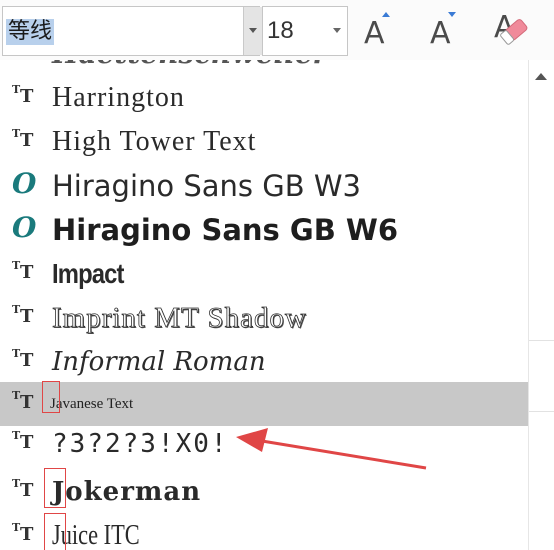 Image resolution: width=554 pixels, height=550 pixels. I want to click on font-list-scrollbar, so click(541, 305).